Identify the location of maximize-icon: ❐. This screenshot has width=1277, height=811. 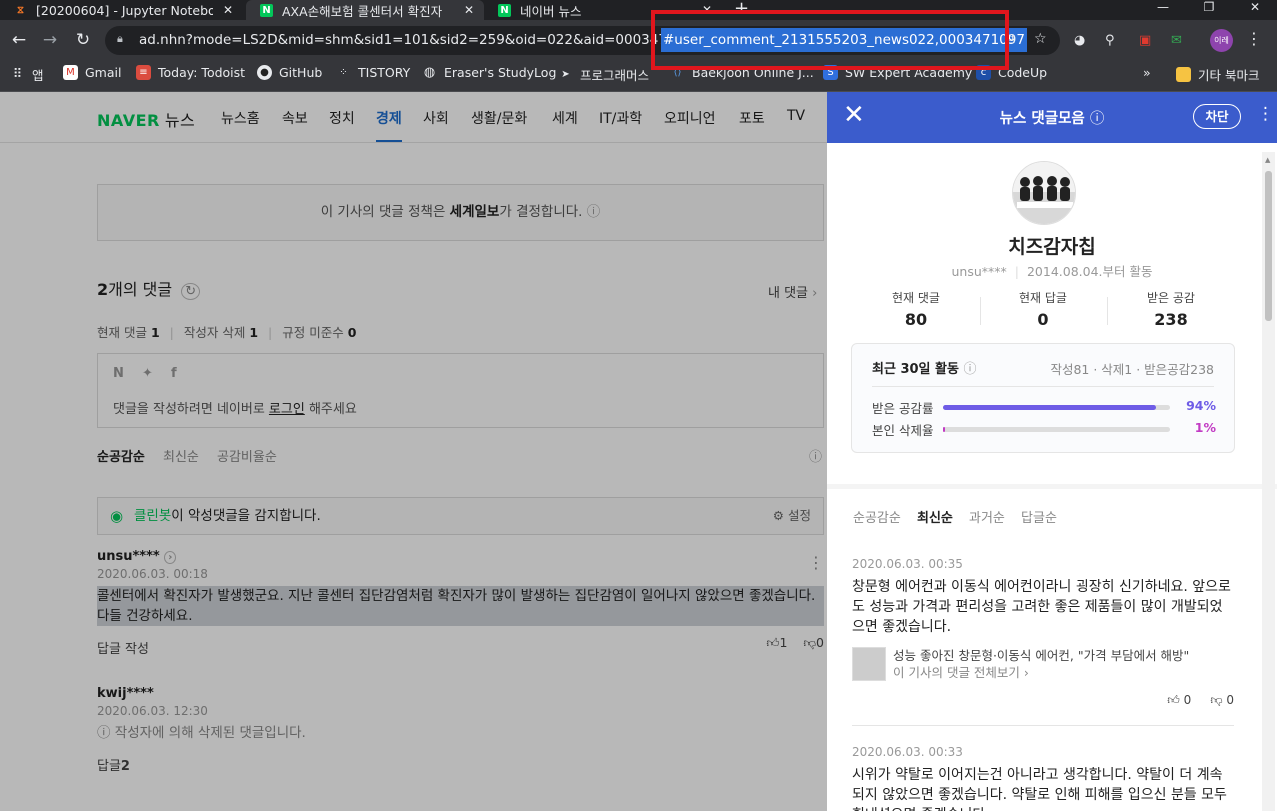
(1209, 10).